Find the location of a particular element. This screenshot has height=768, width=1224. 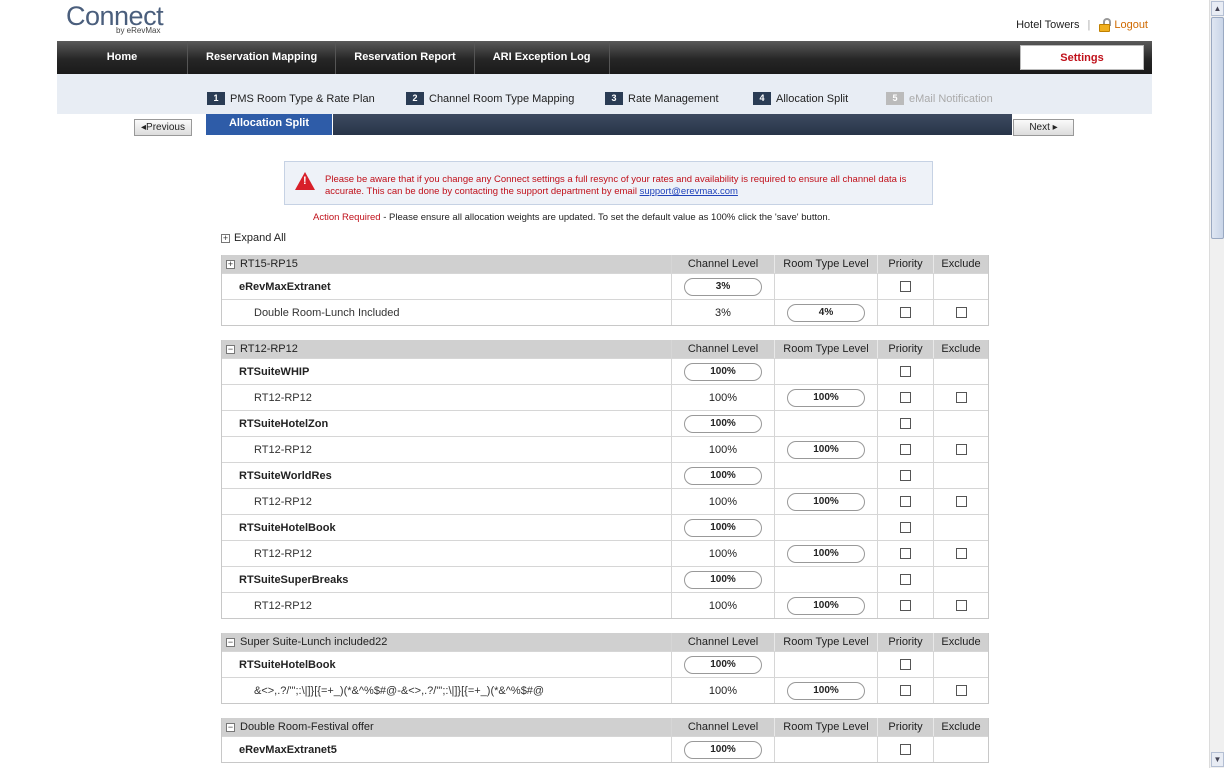

previous-button: ◂Previous is located at coordinates (163, 127).